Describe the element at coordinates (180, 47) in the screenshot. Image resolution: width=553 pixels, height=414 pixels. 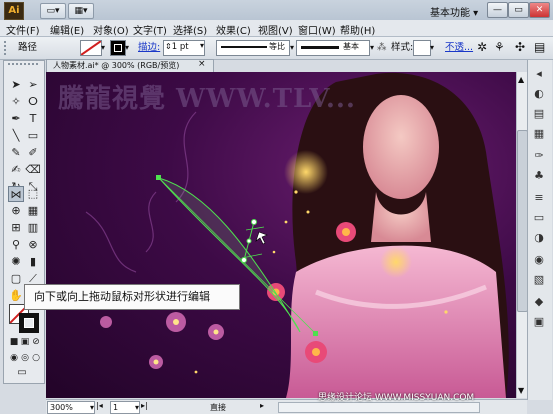
I see `stroke-weight-value: 1 pt` at that location.